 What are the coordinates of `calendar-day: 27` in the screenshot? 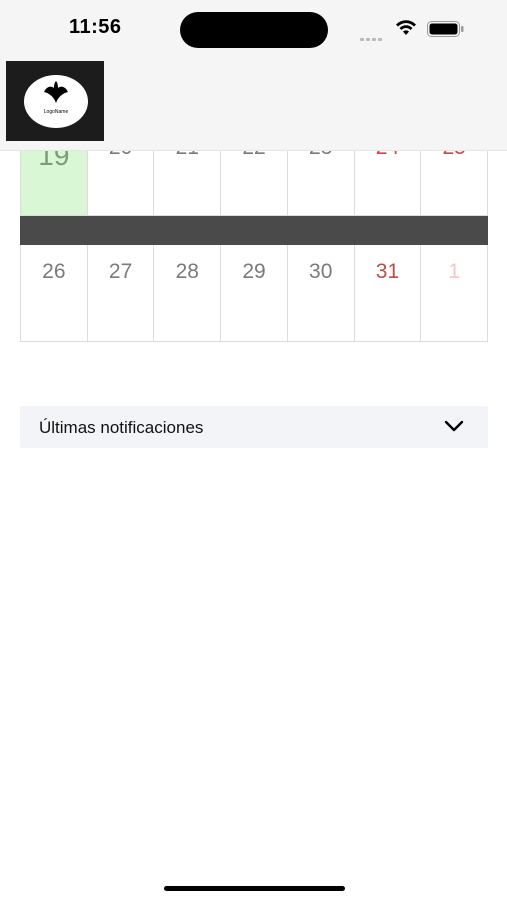 It's located at (121, 293).